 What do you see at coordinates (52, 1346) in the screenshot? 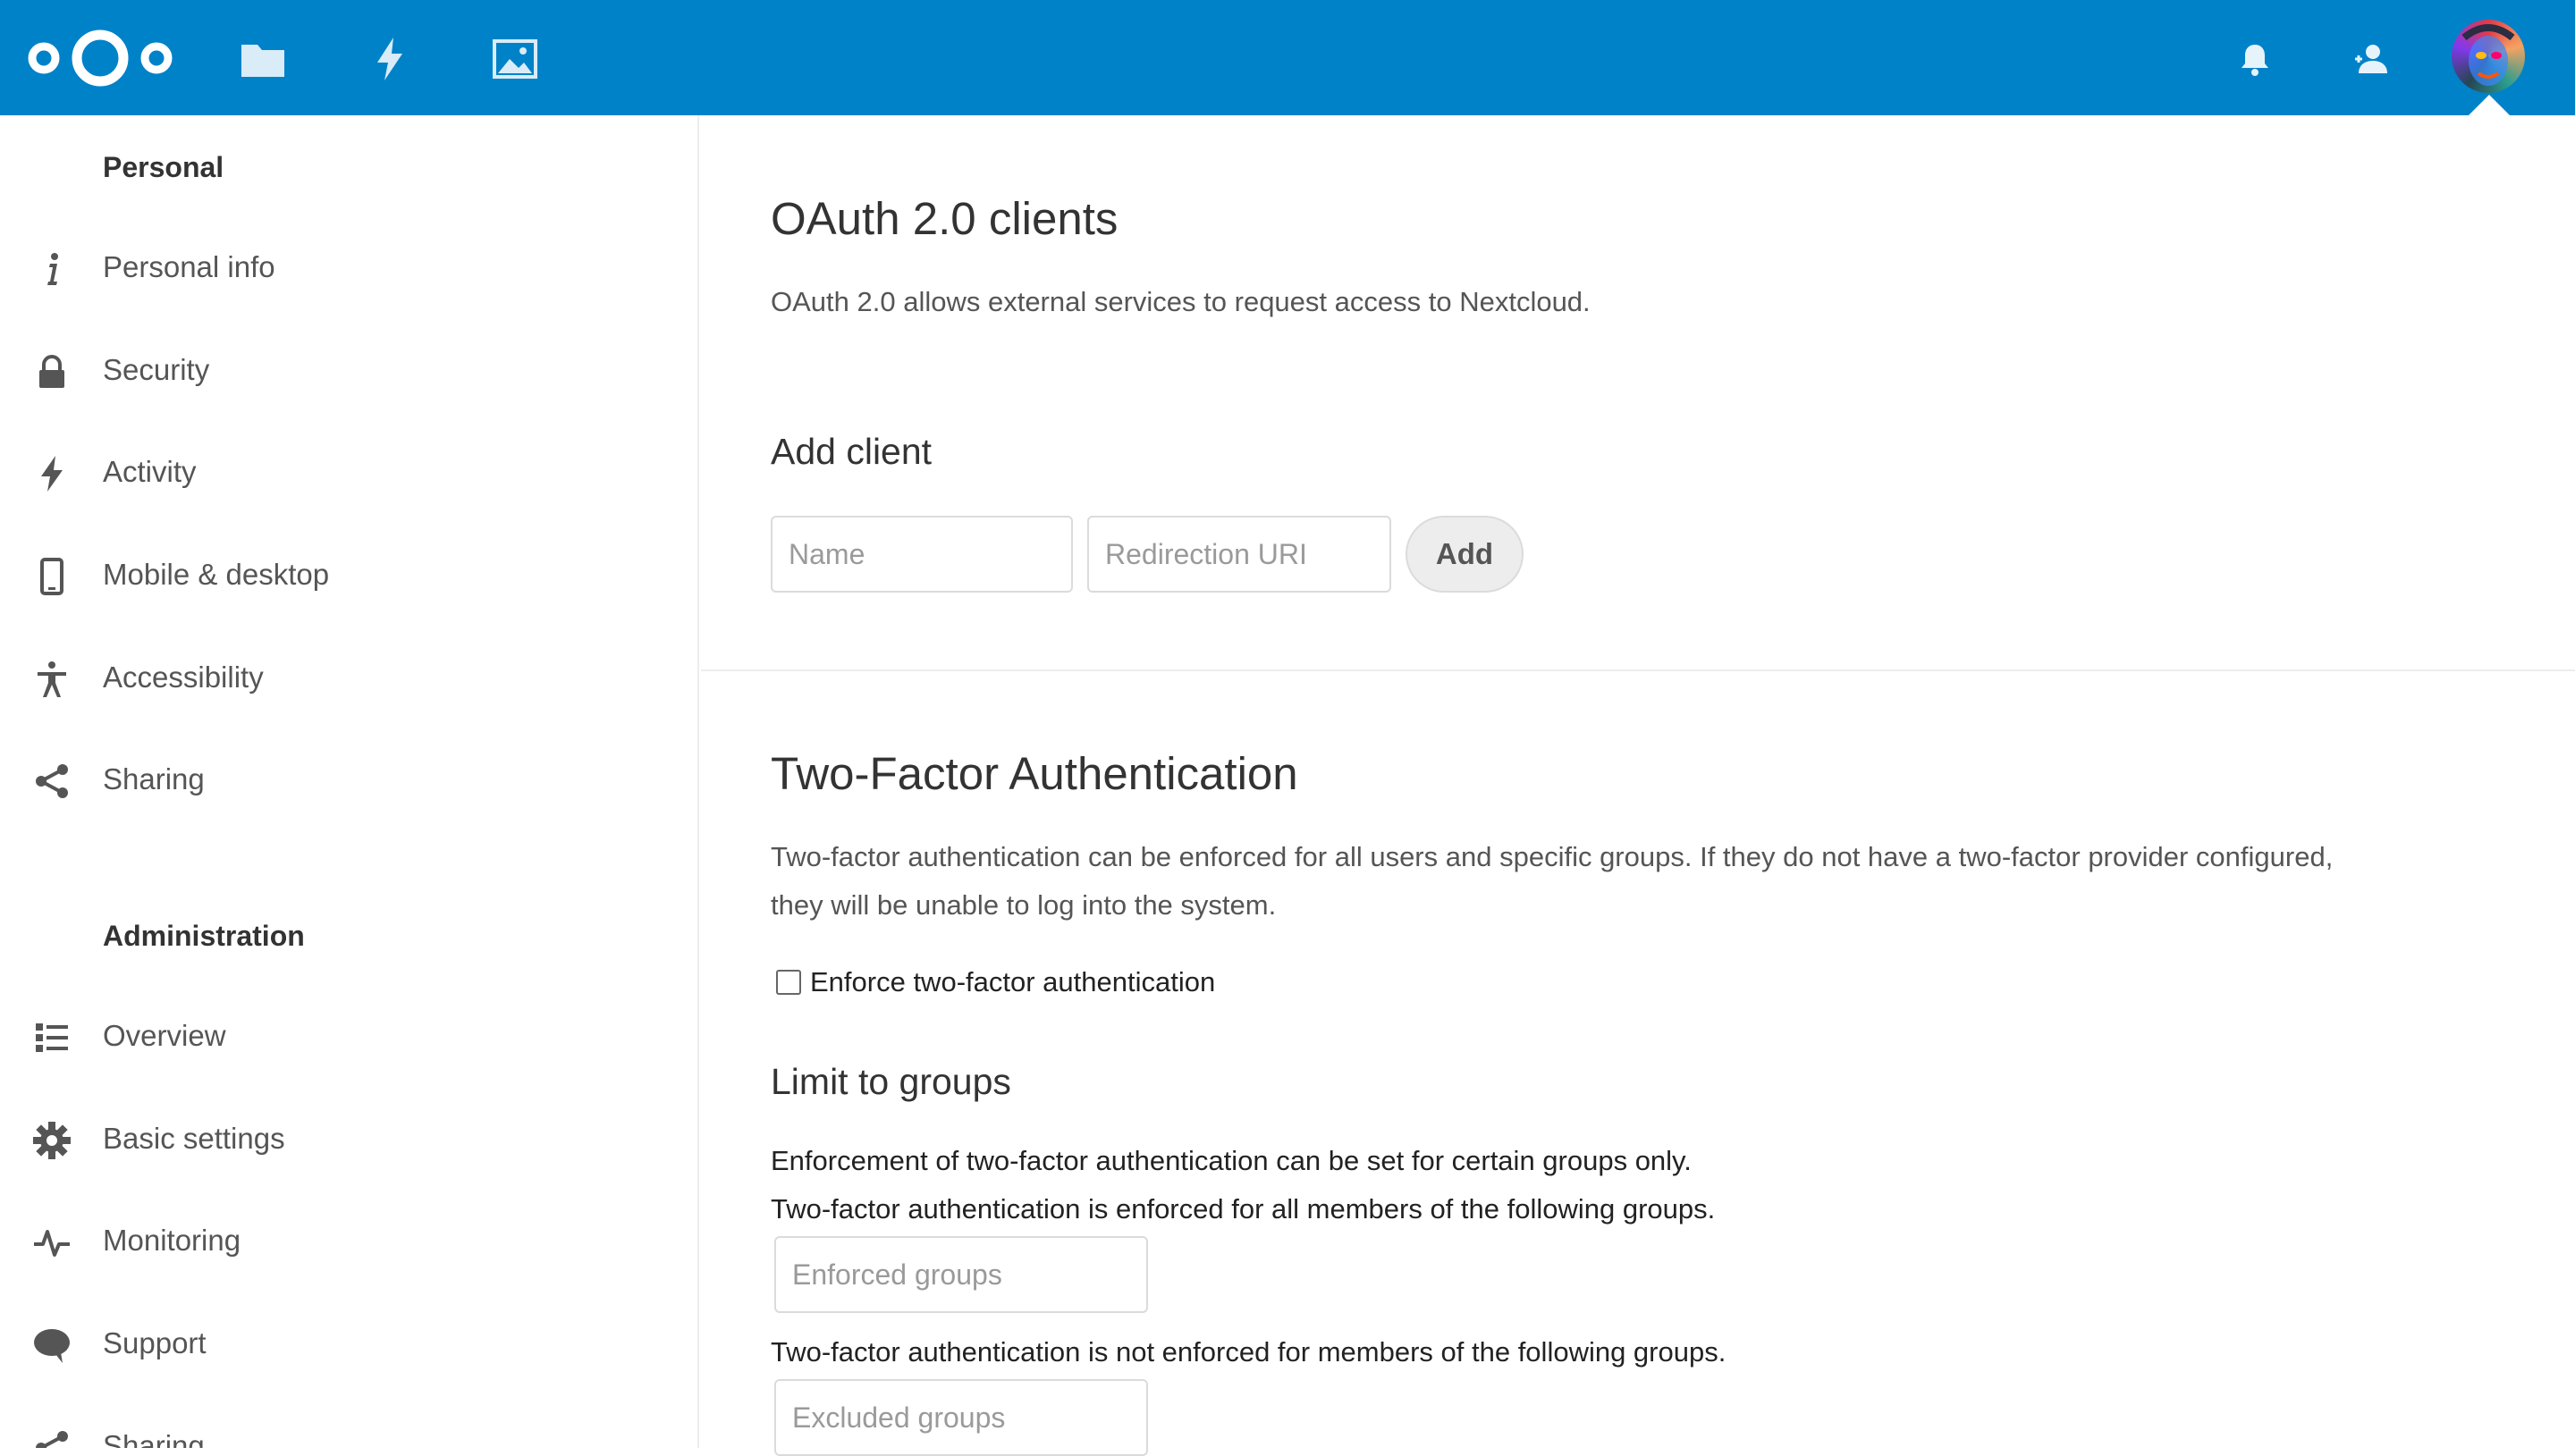
I see `speech-bubble-icon` at bounding box center [52, 1346].